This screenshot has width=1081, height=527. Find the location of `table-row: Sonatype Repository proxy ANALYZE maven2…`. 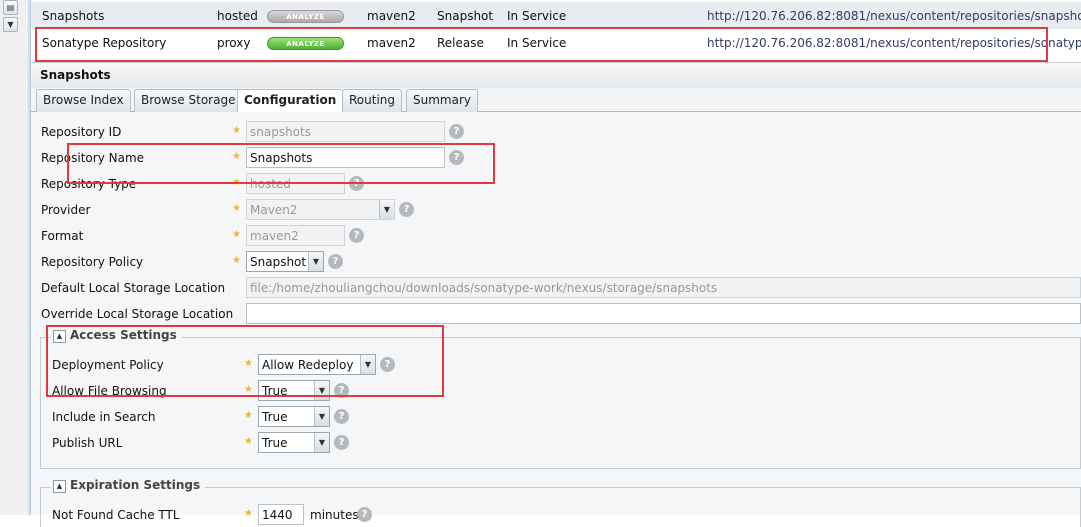

table-row: Sonatype Repository proxy ANALYZE maven2… is located at coordinates (556, 42).